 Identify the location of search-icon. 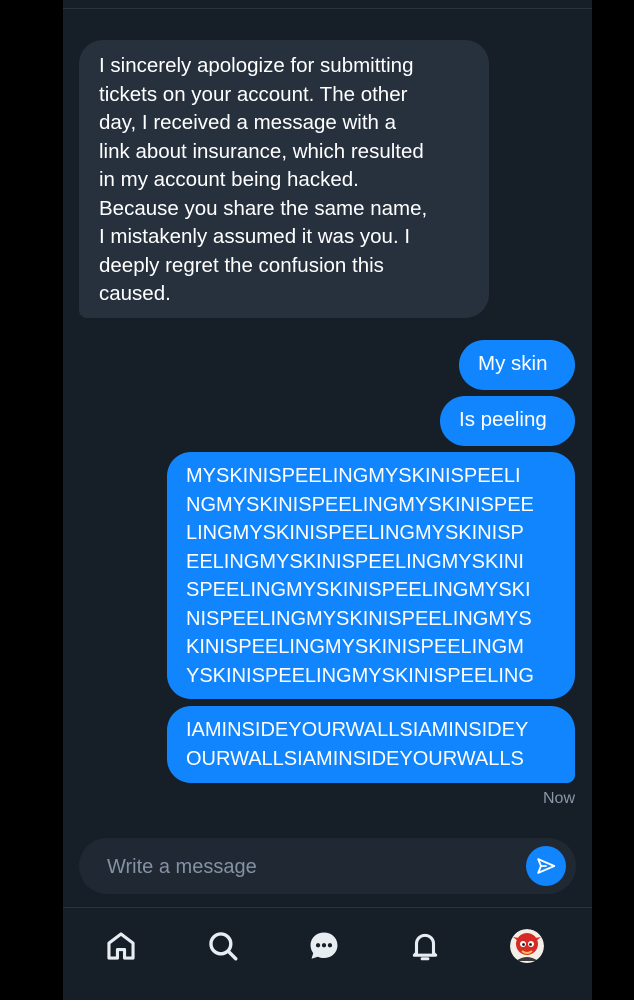
(223, 946).